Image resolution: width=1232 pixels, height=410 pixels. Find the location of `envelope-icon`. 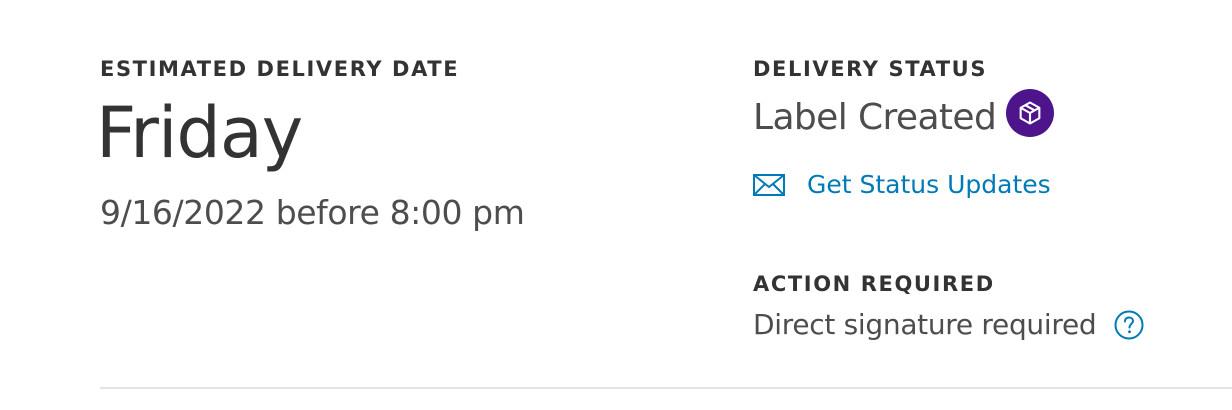

envelope-icon is located at coordinates (769, 184).